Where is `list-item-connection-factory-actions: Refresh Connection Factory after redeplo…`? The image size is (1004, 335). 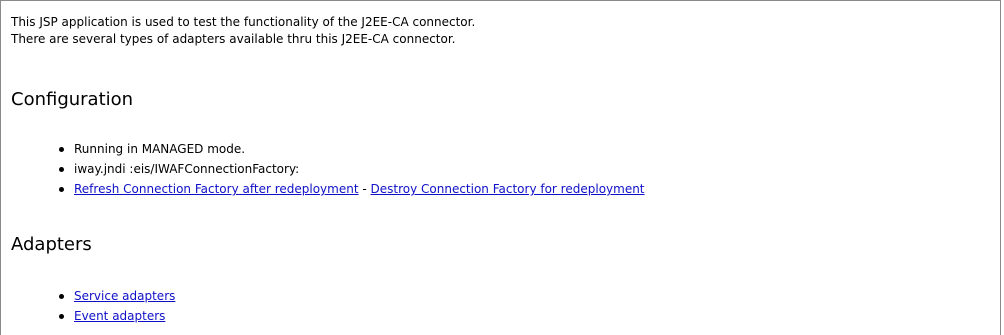
list-item-connection-factory-actions: Refresh Connection Factory after redeplo… is located at coordinates (323, 191).